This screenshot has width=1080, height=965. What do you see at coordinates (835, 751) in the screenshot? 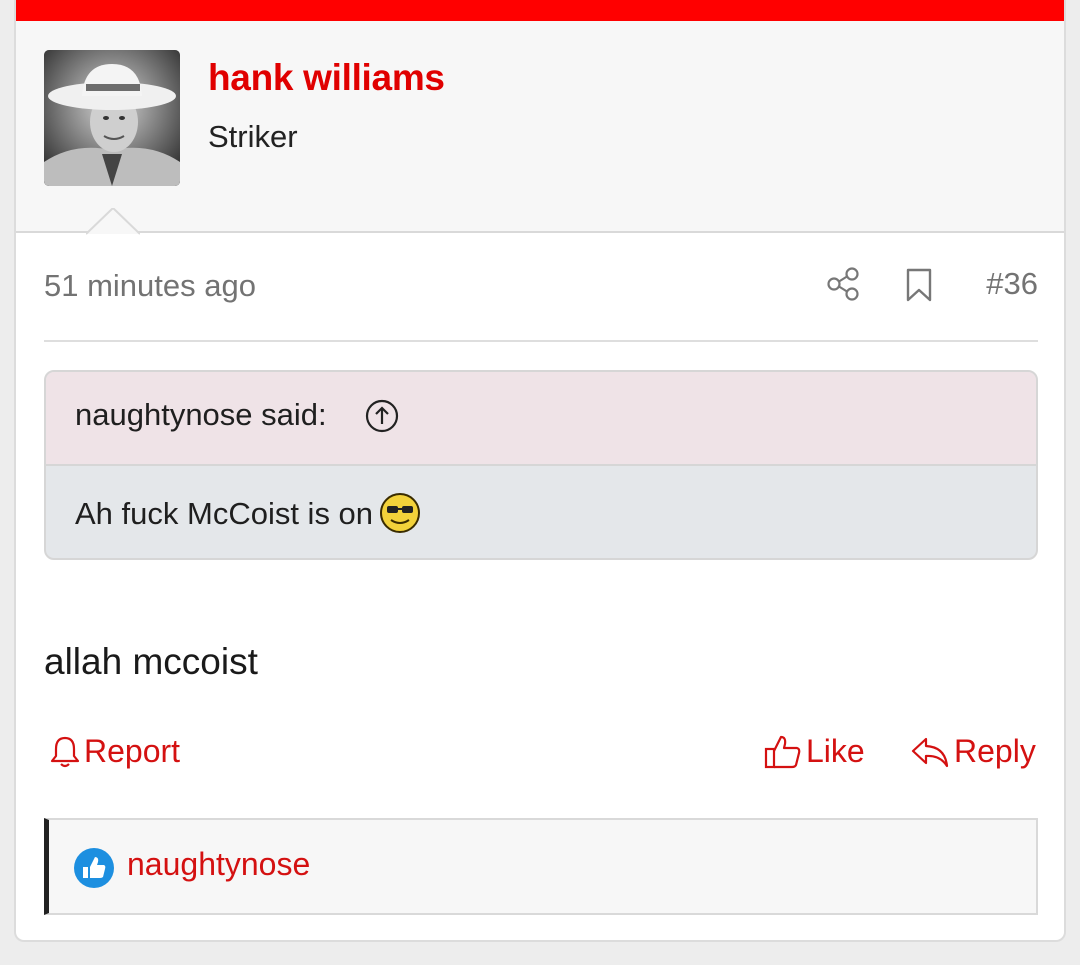
I see `like-label: Like` at bounding box center [835, 751].